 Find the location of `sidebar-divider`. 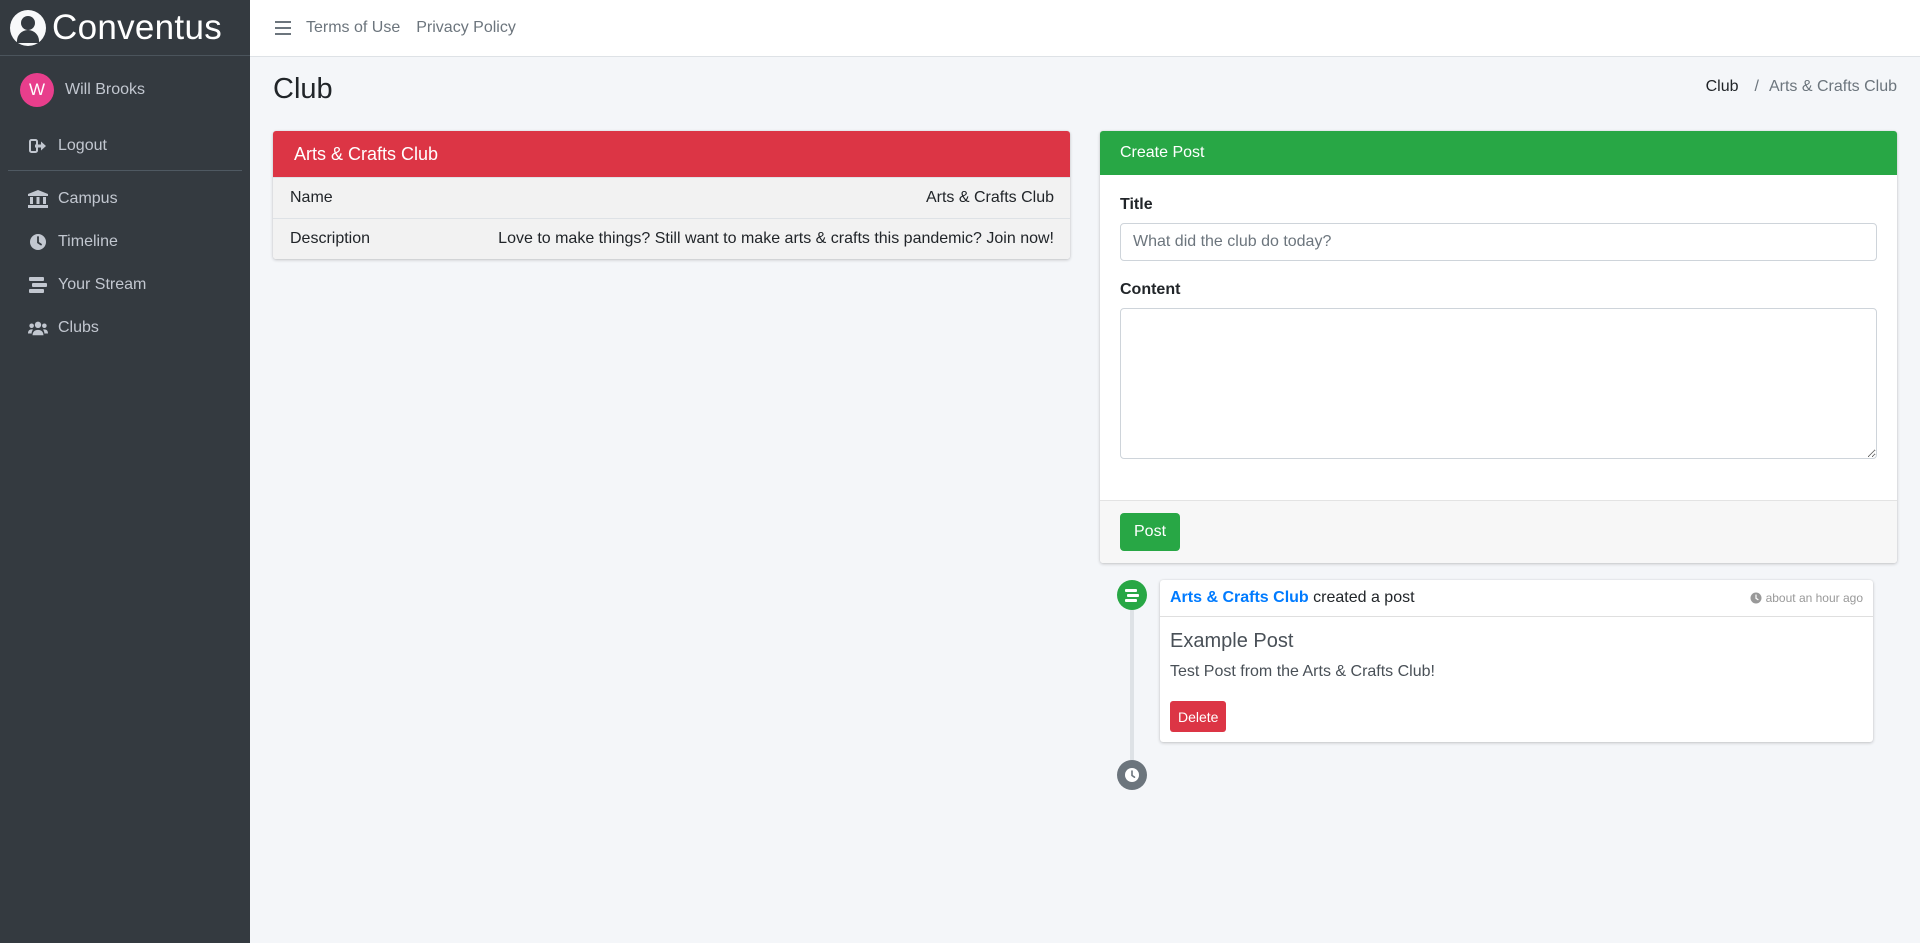

sidebar-divider is located at coordinates (125, 170).